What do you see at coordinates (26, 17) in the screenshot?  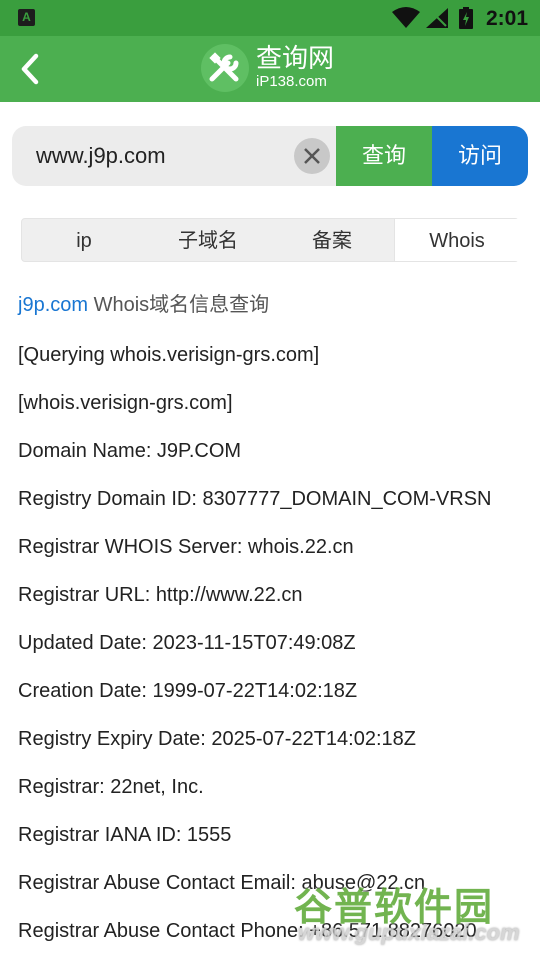 I see `app-notification-icon: A` at bounding box center [26, 17].